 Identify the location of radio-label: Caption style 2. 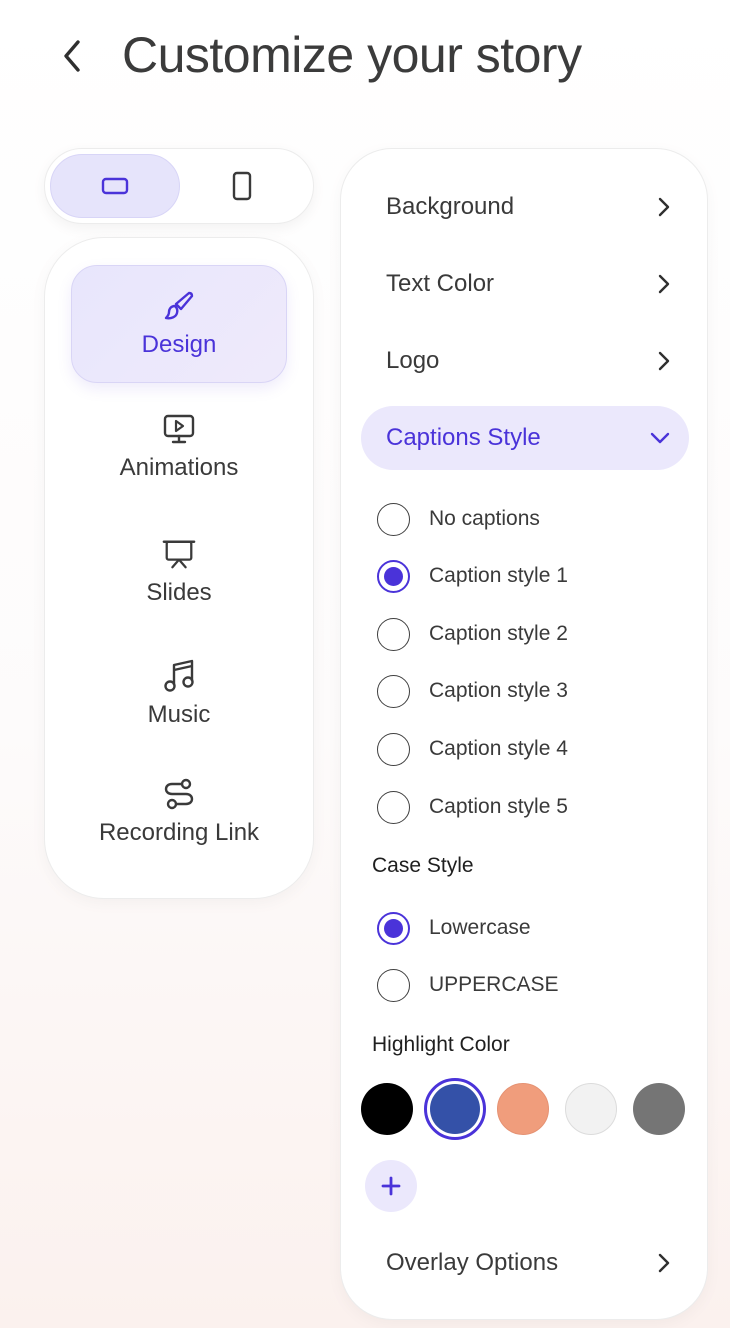
(498, 633).